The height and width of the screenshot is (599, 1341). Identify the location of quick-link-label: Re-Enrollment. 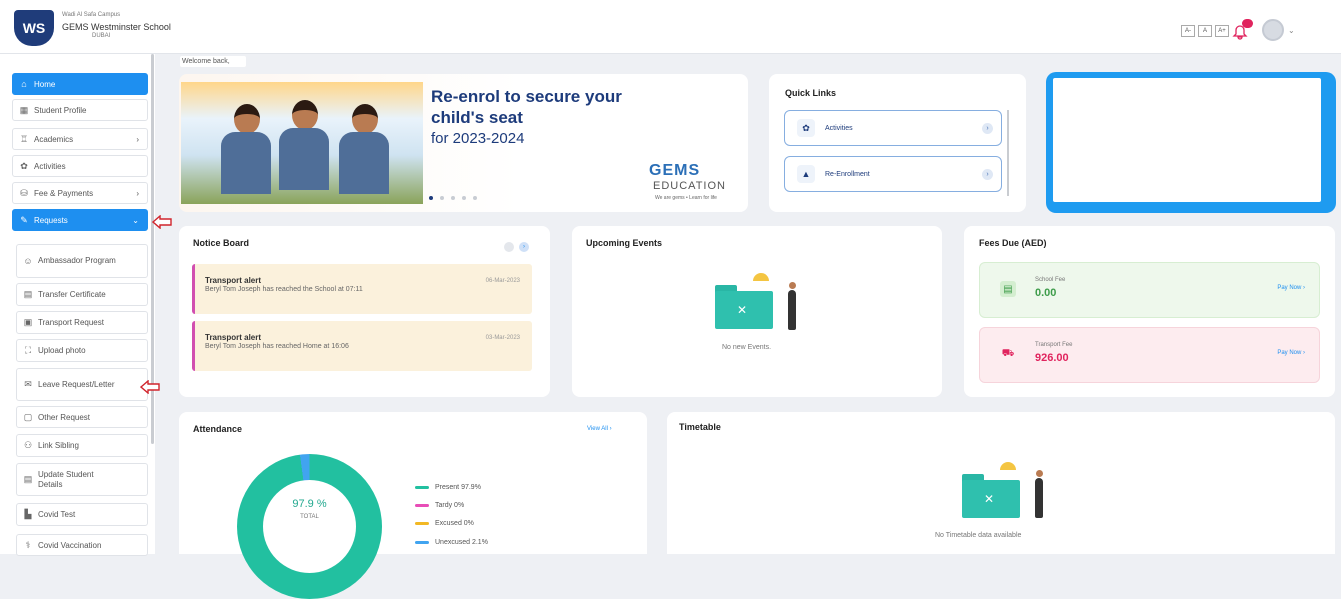
(847, 174).